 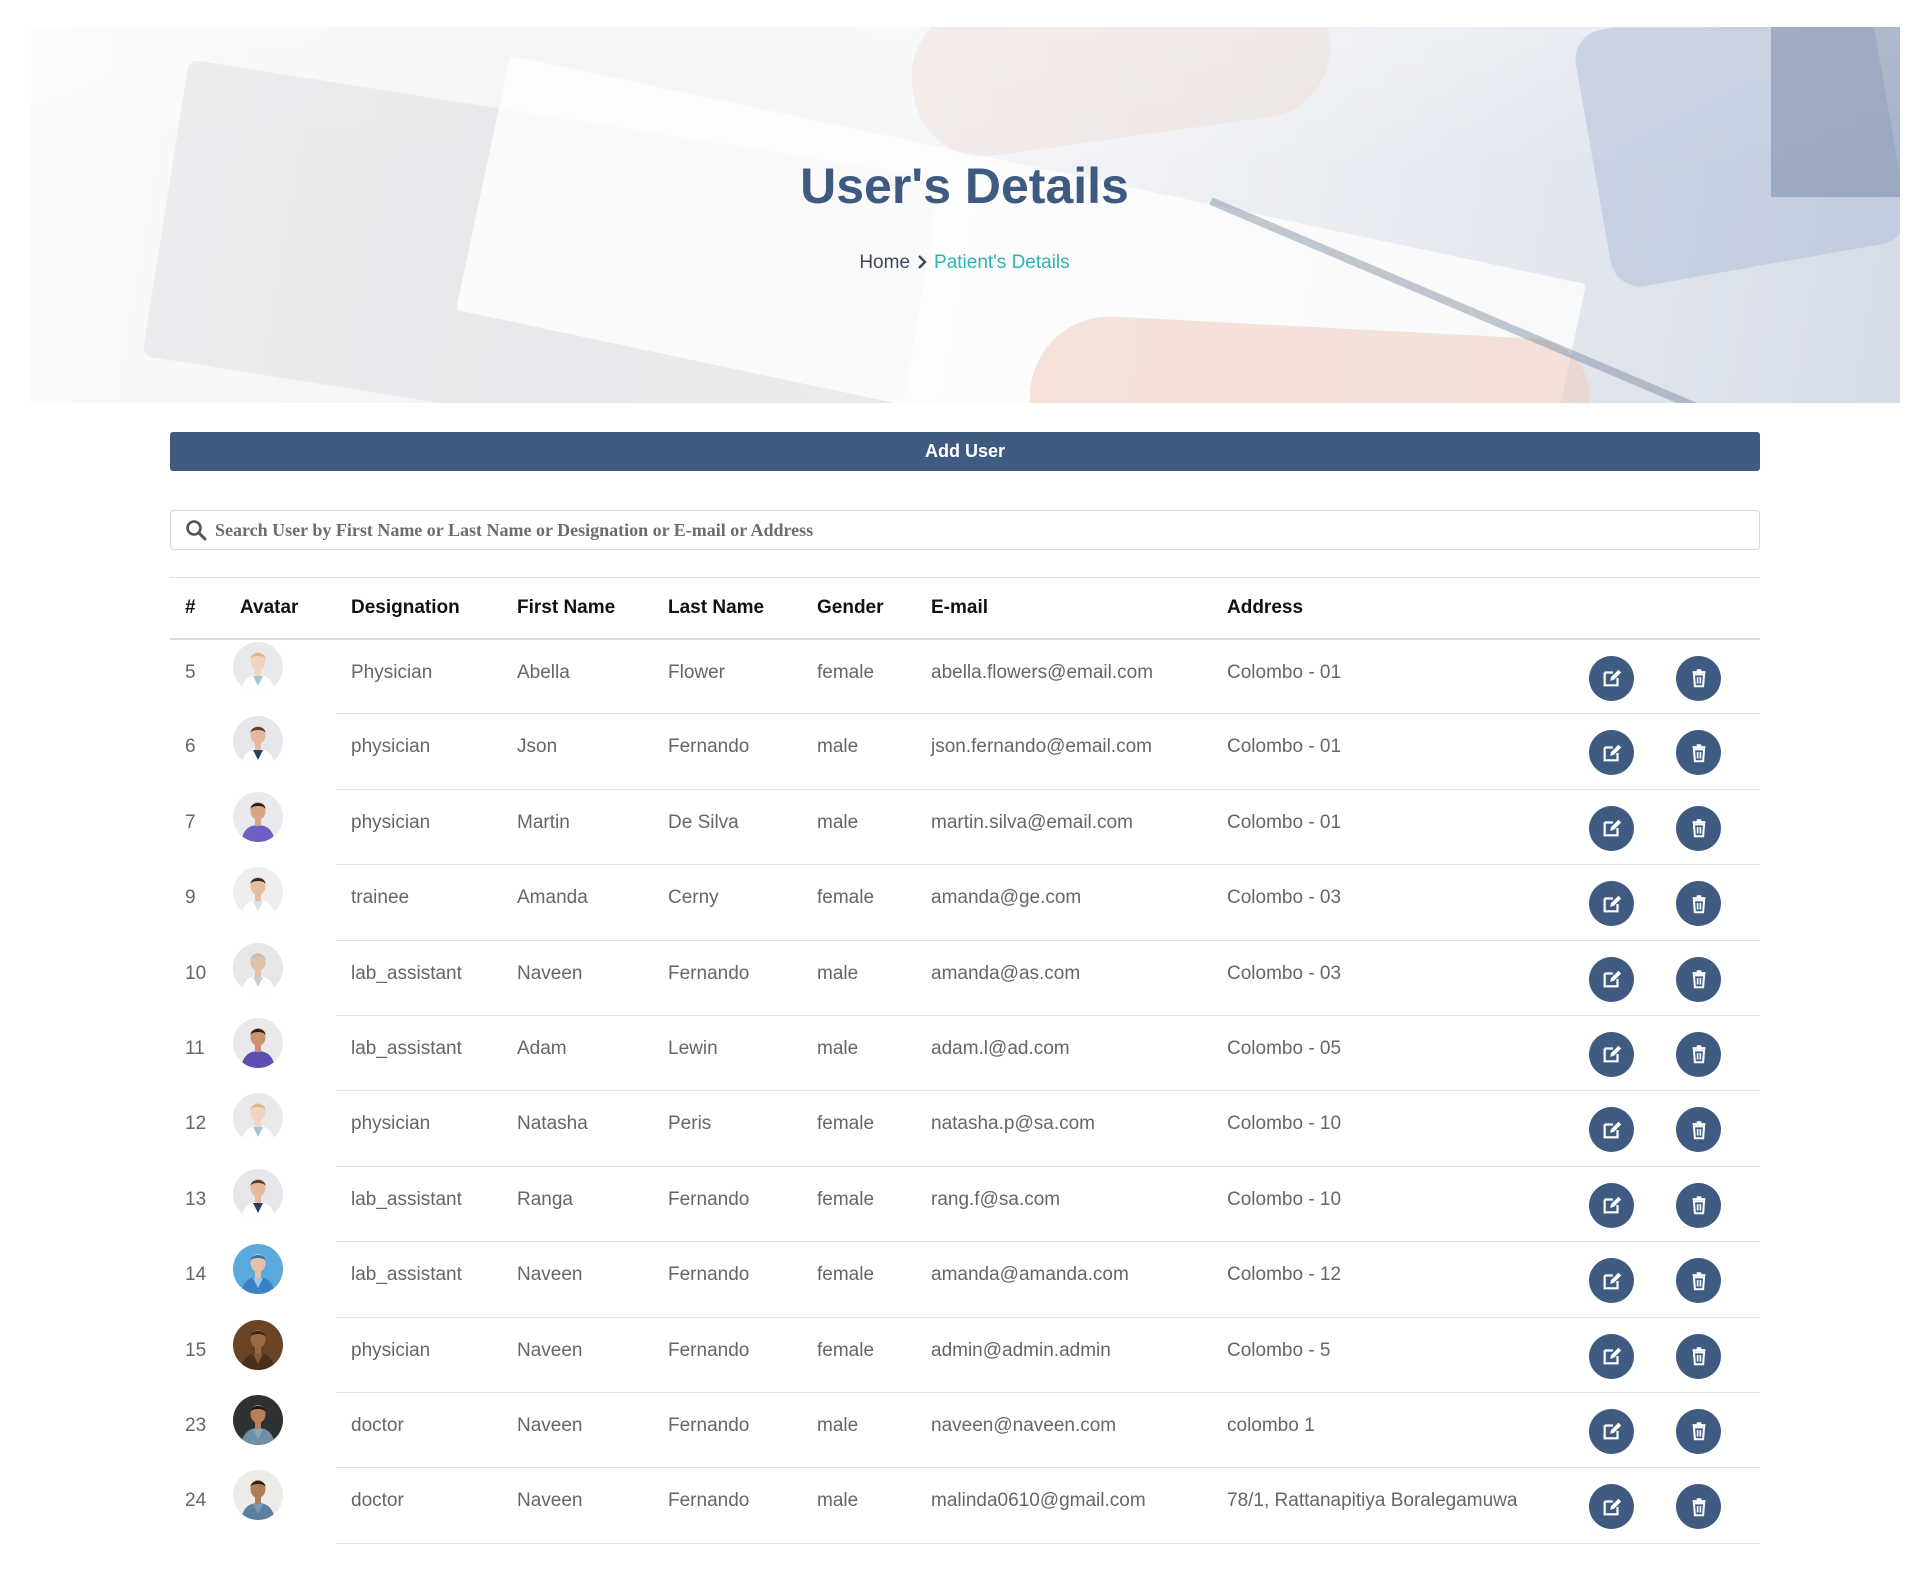 What do you see at coordinates (960, 607) in the screenshot?
I see `col-header-email: E-mail` at bounding box center [960, 607].